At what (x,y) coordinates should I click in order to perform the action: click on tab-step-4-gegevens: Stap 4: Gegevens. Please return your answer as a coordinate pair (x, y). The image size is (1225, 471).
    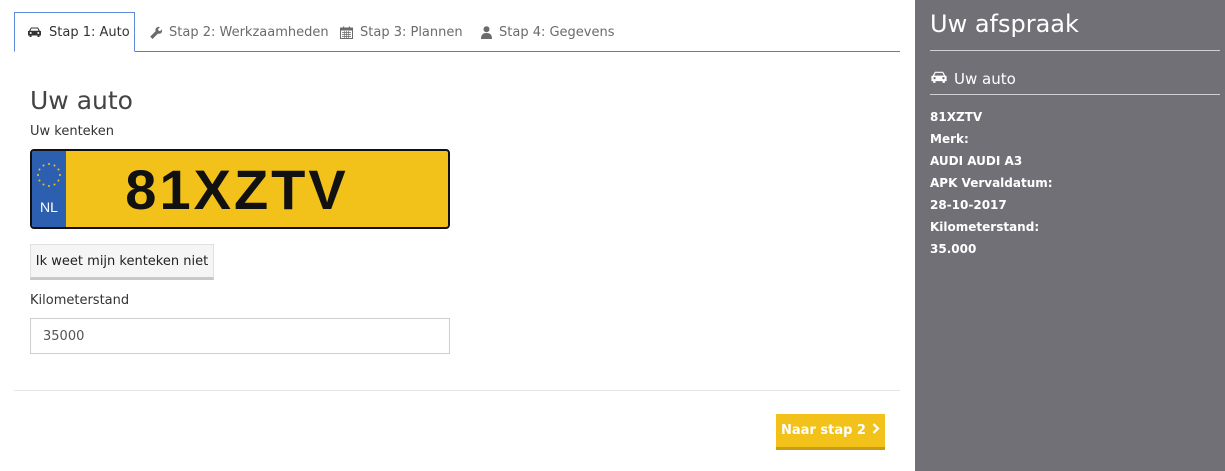
    Looking at the image, I should click on (548, 32).